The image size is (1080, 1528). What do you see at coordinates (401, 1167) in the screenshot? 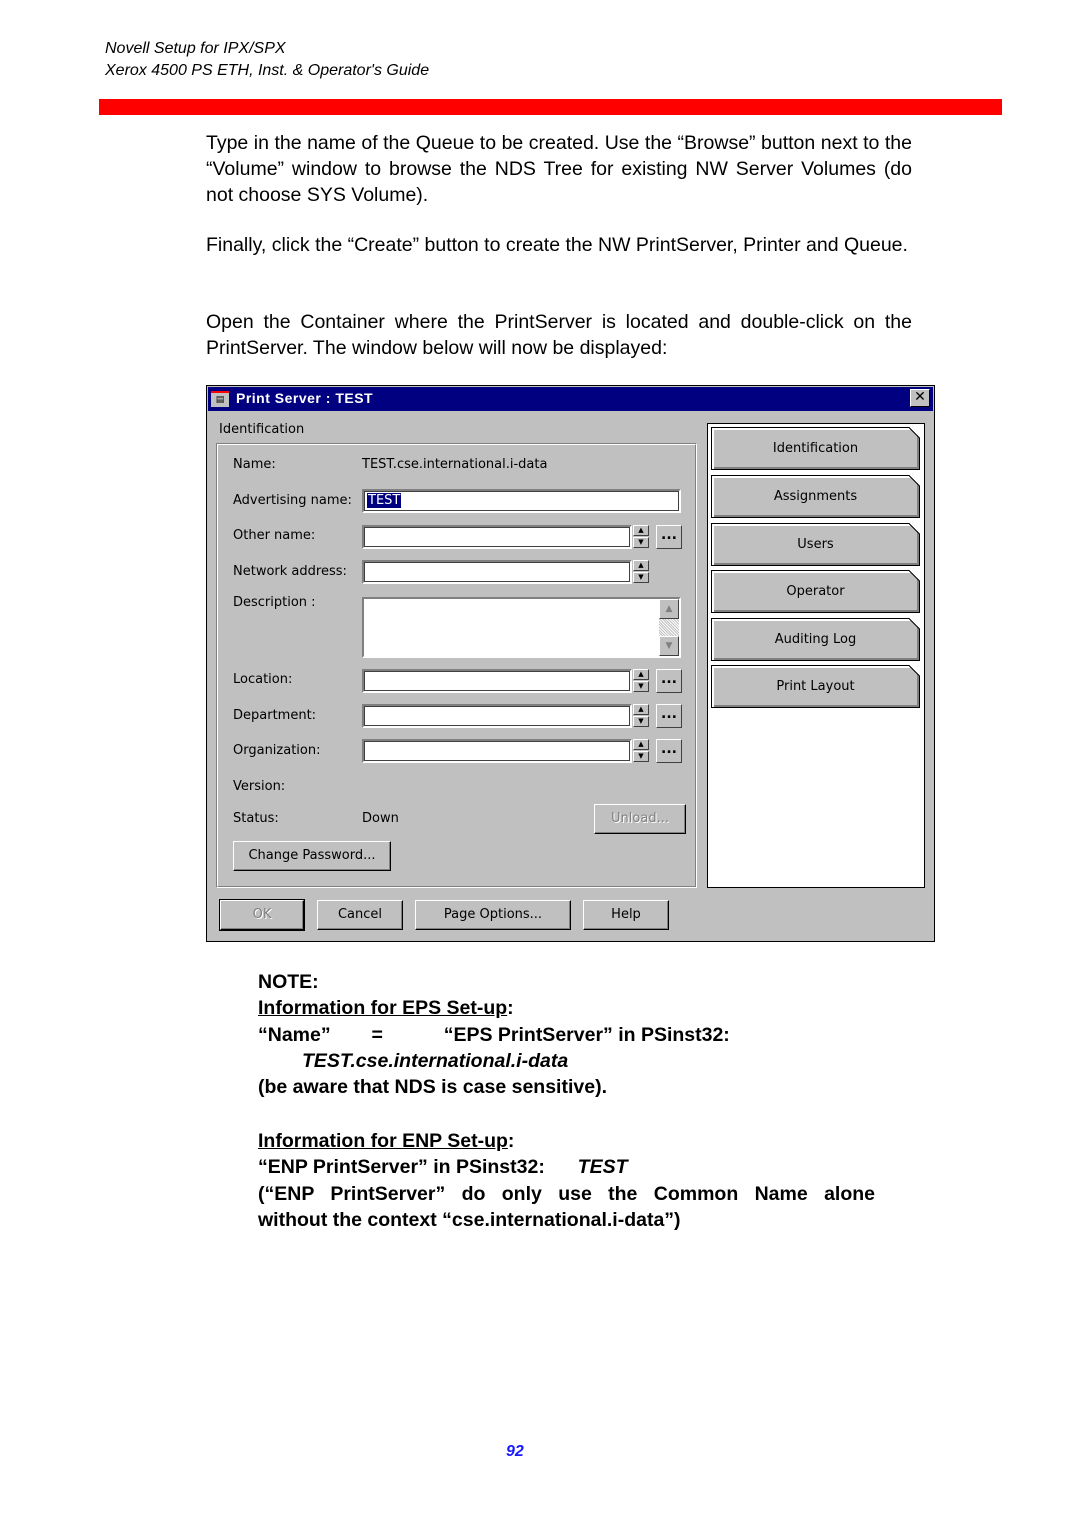
I see `enp-line-text: “ENP PrintServer” in PSinst32:` at bounding box center [401, 1167].